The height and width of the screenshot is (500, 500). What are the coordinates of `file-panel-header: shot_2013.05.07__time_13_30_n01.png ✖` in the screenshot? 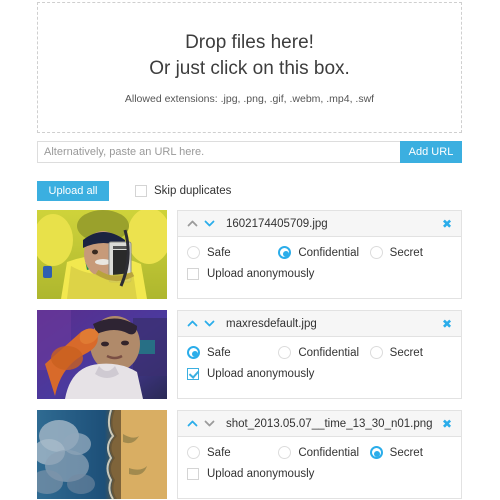 It's located at (319, 424).